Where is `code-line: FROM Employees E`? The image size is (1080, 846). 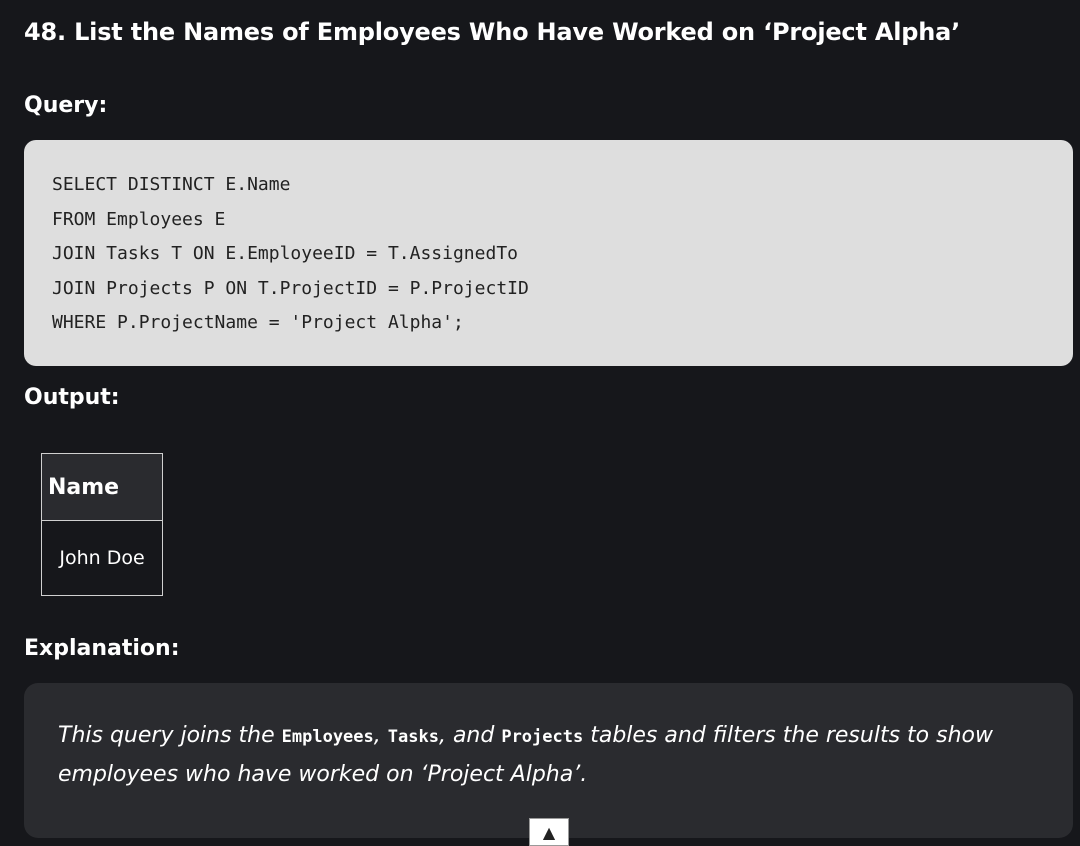
code-line: FROM Employees E is located at coordinates (139, 219).